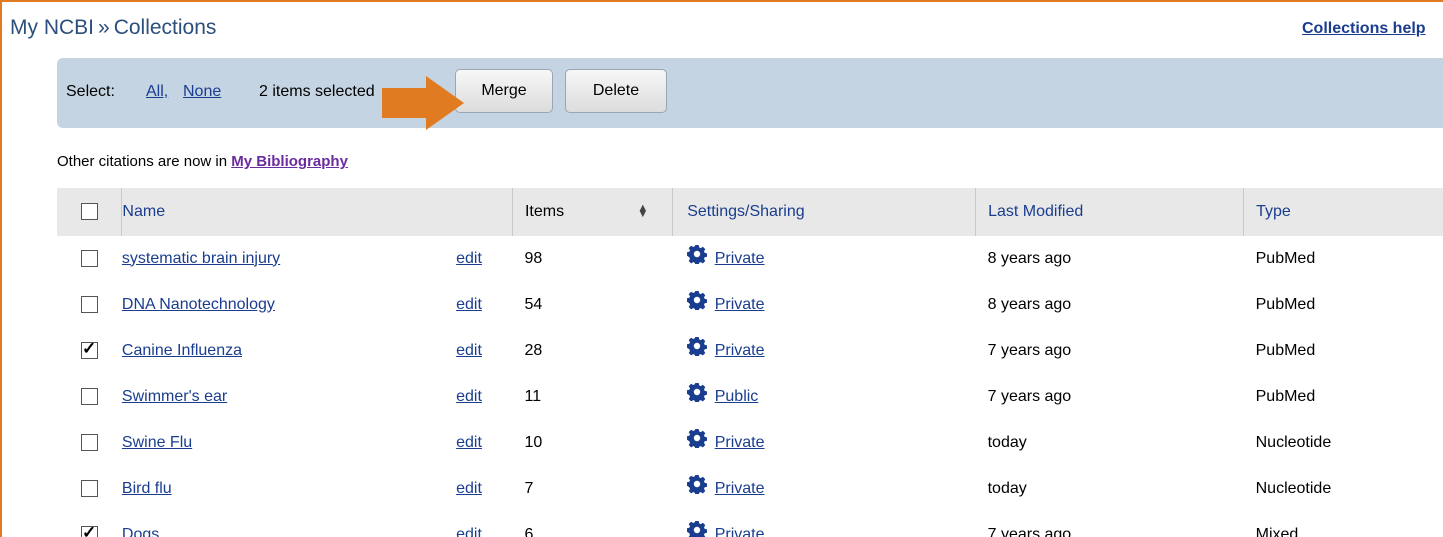  I want to click on type-cell: Mixed, so click(1343, 524).